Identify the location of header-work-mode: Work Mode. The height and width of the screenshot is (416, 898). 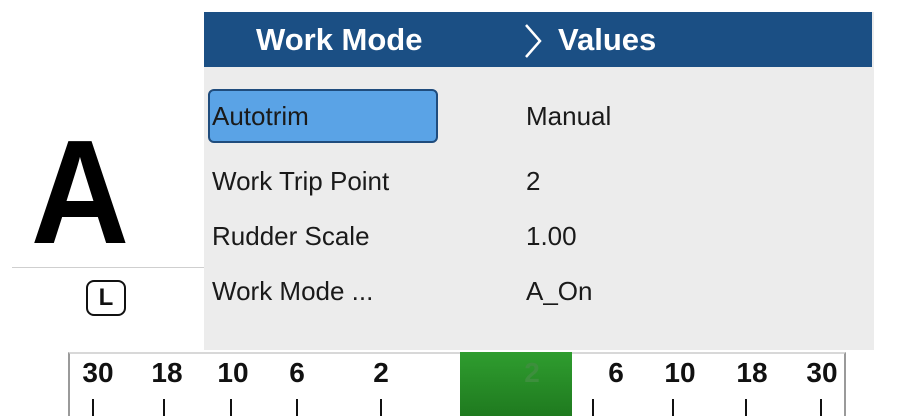
(339, 39).